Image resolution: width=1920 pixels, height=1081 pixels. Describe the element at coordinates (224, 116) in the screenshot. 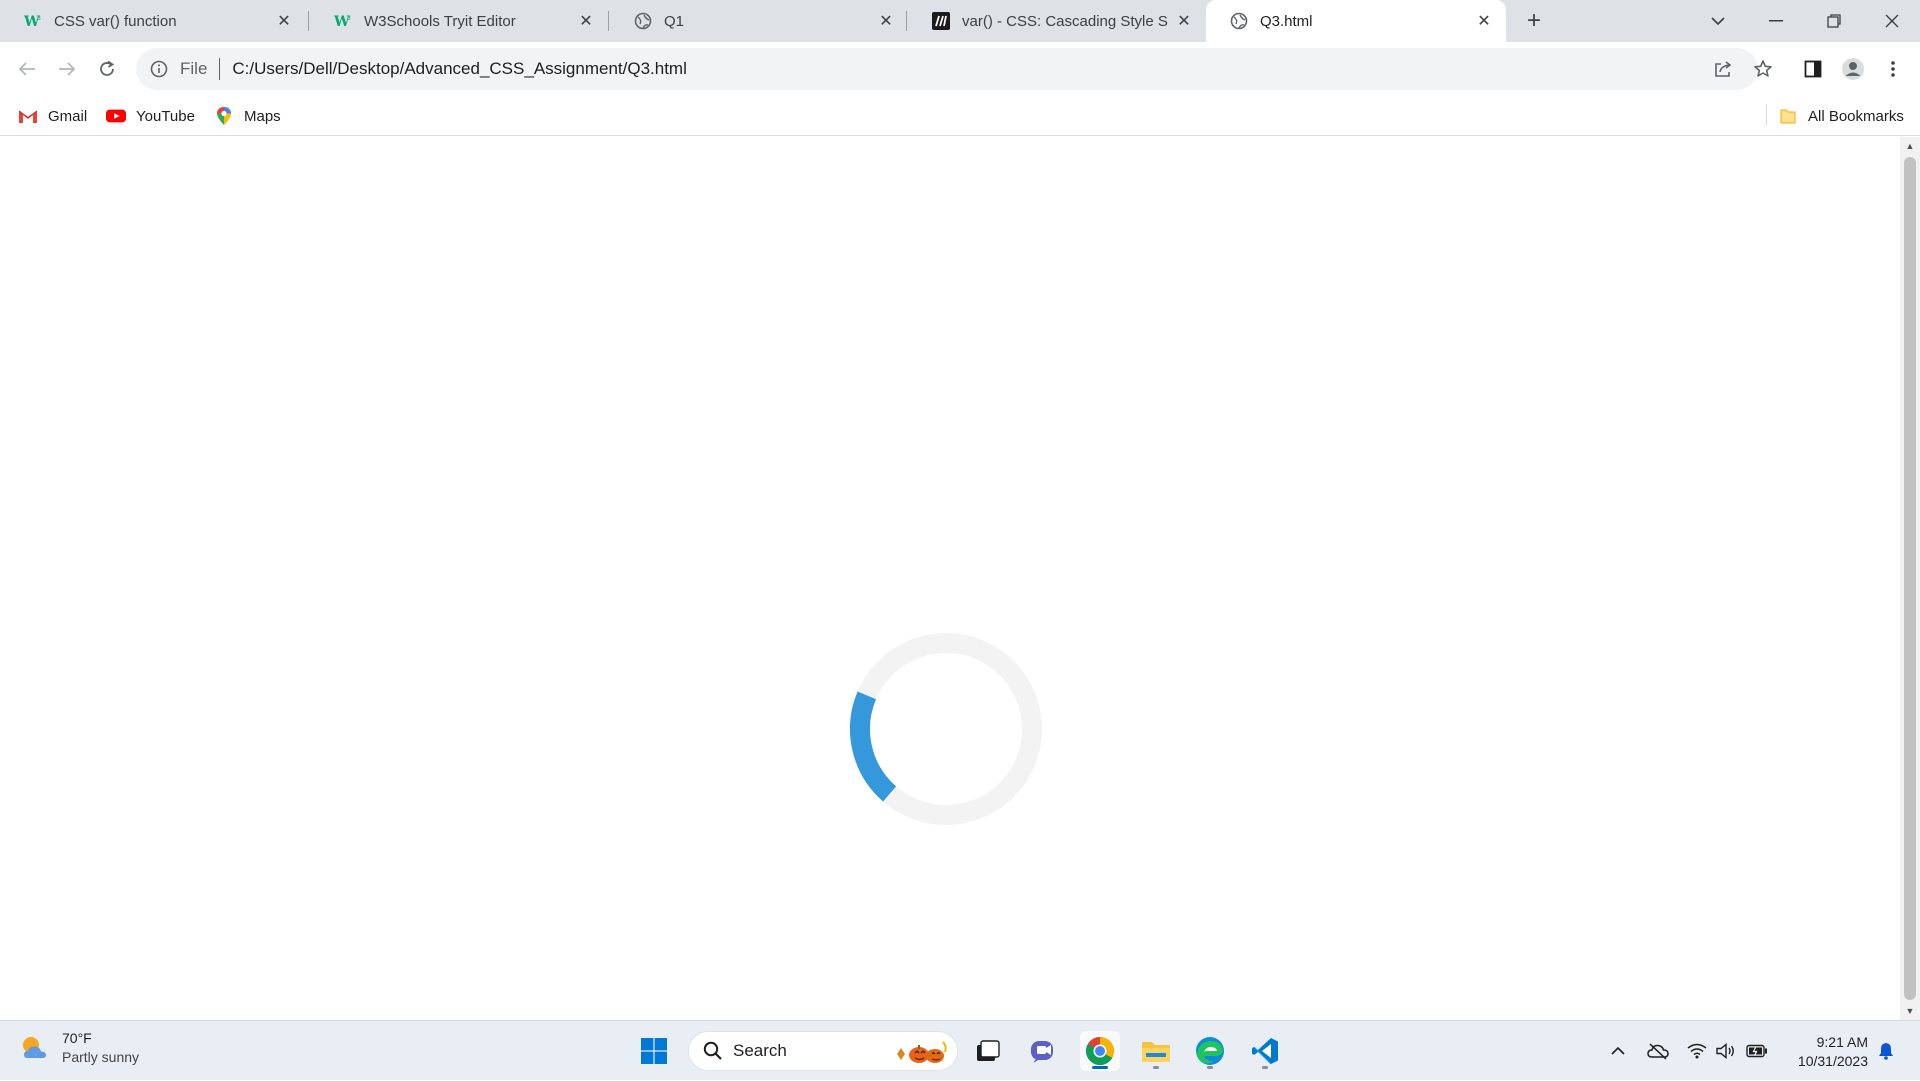

I see `maps-icon` at that location.